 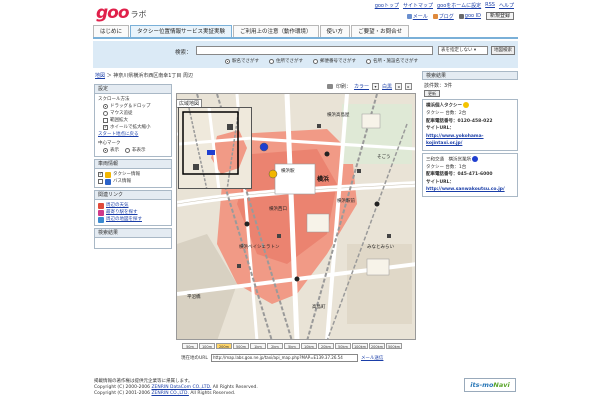 I want to click on back-to-start-link: スタート地点に戻る, so click(x=118, y=134).